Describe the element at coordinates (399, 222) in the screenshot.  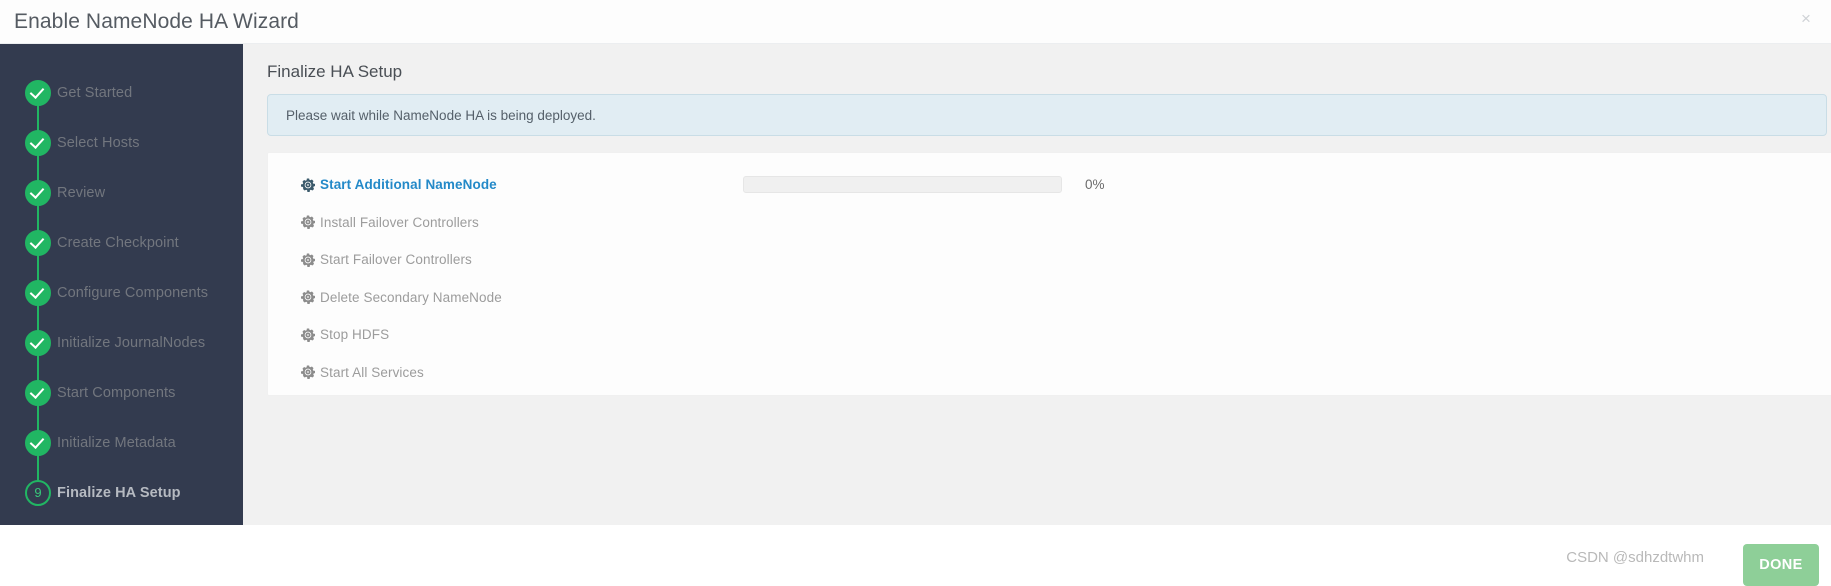
I see `task-label: Install Failover Controllers` at that location.